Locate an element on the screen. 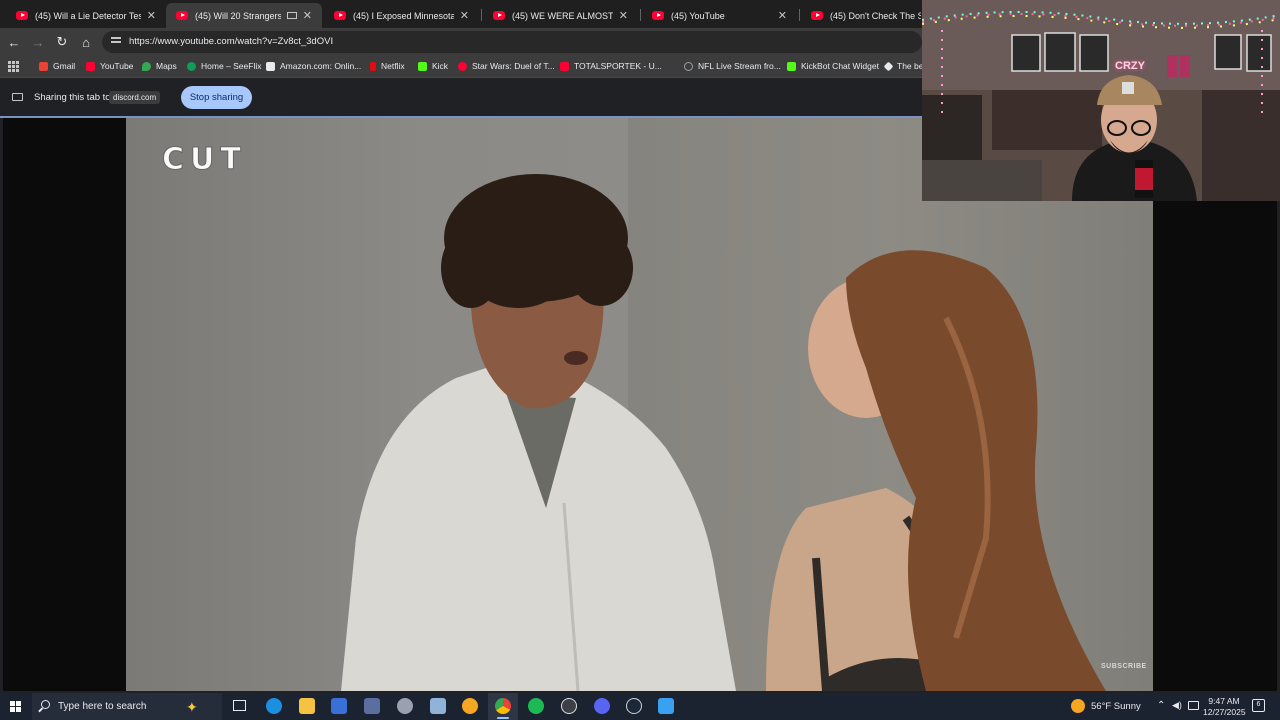 This screenshot has height=720, width=1280. webcam-scene is located at coordinates (1101, 100).